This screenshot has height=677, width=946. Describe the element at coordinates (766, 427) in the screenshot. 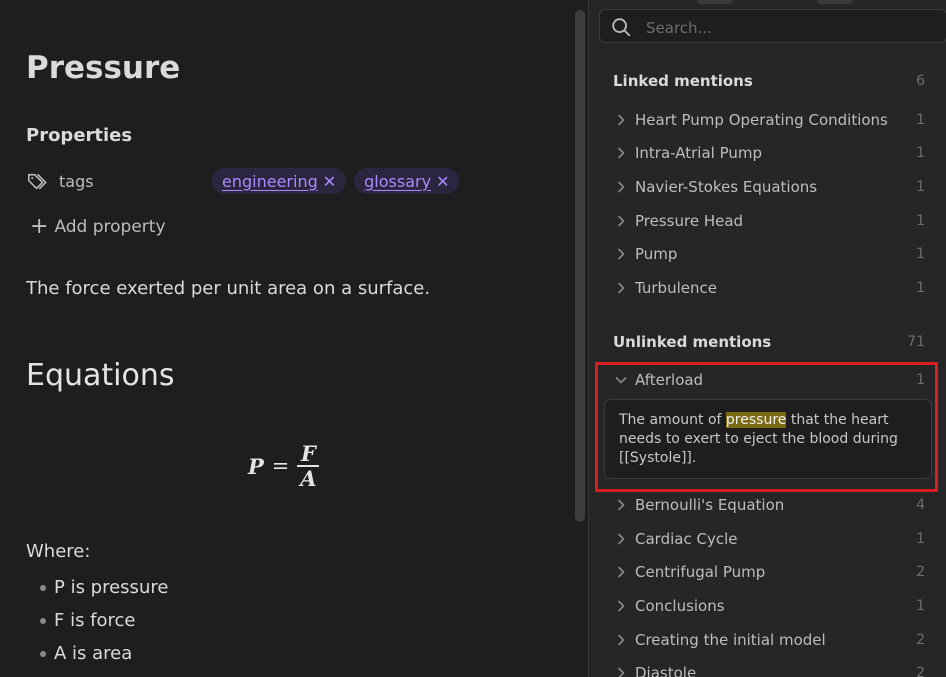

I see `annotation-highlight-box` at that location.